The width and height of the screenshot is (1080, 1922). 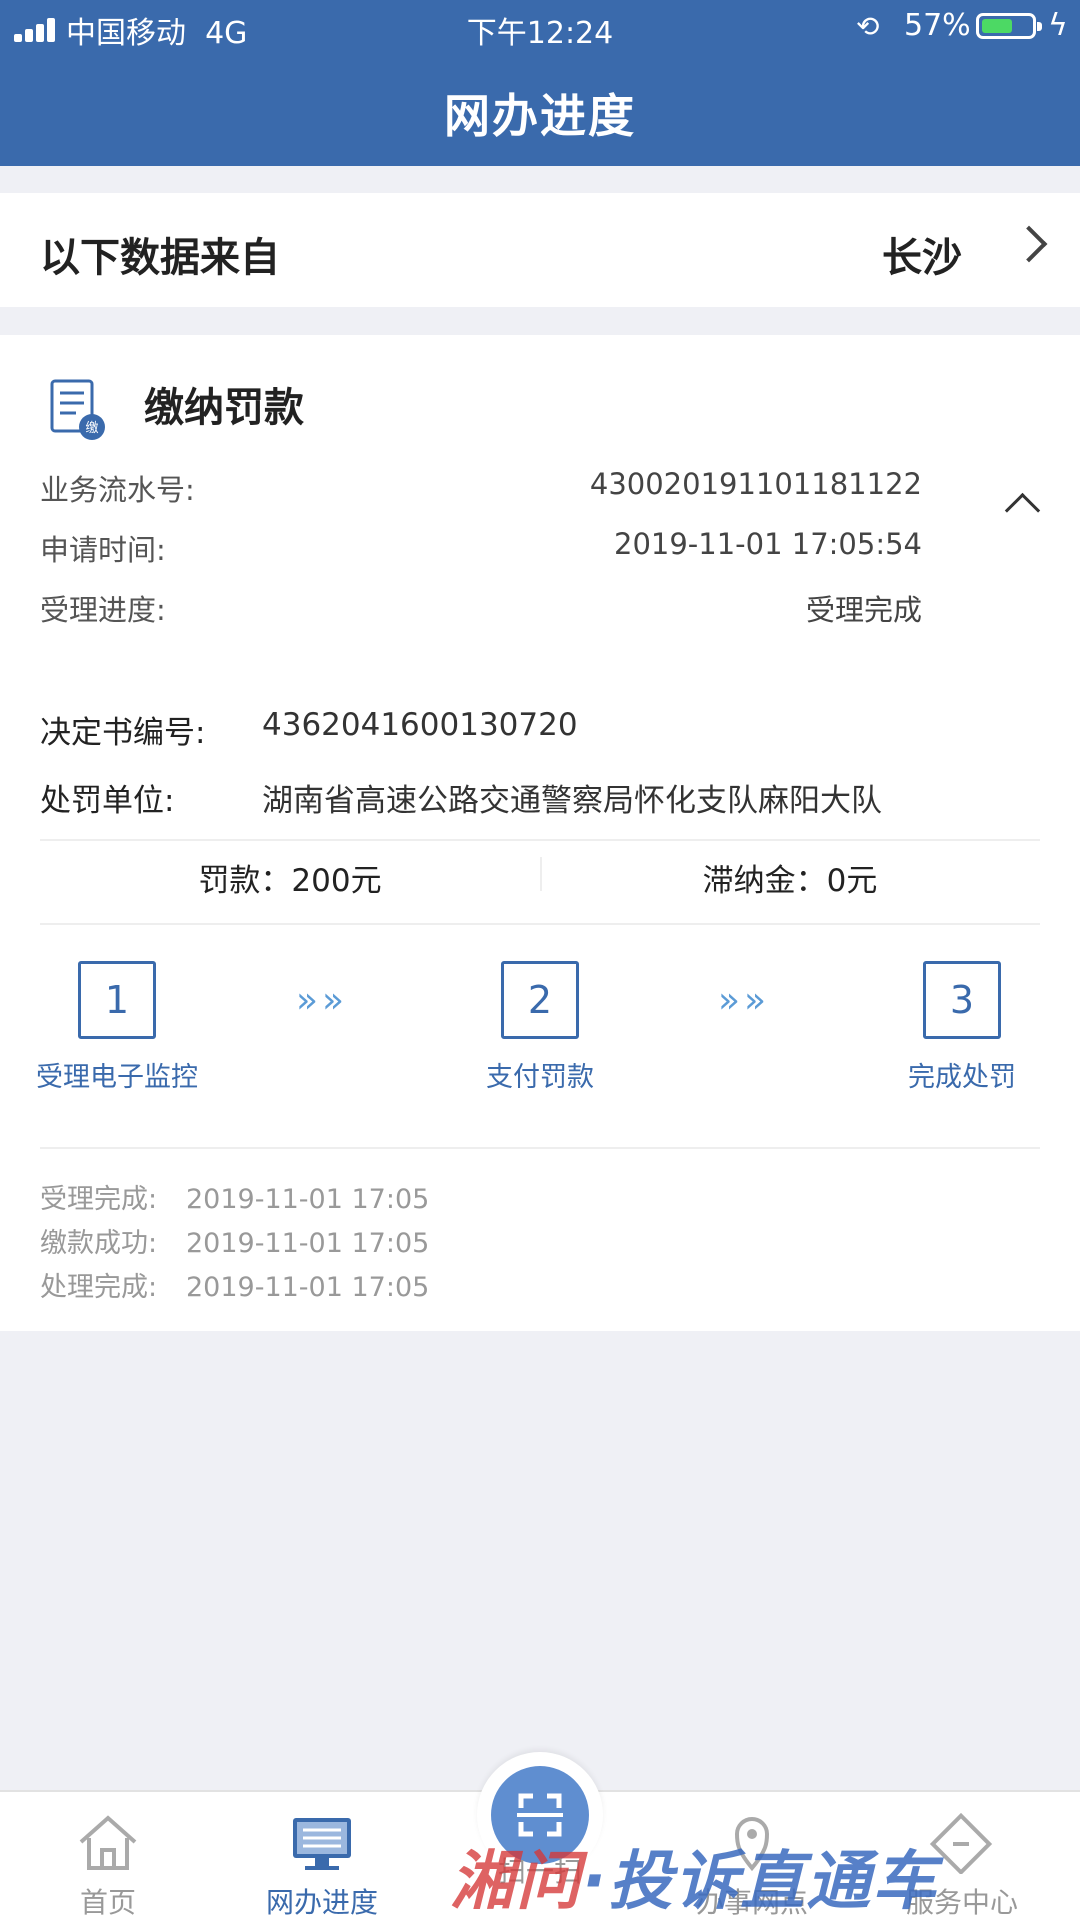 I want to click on penalty-unit-label: 处罚单位:, so click(x=107, y=801).